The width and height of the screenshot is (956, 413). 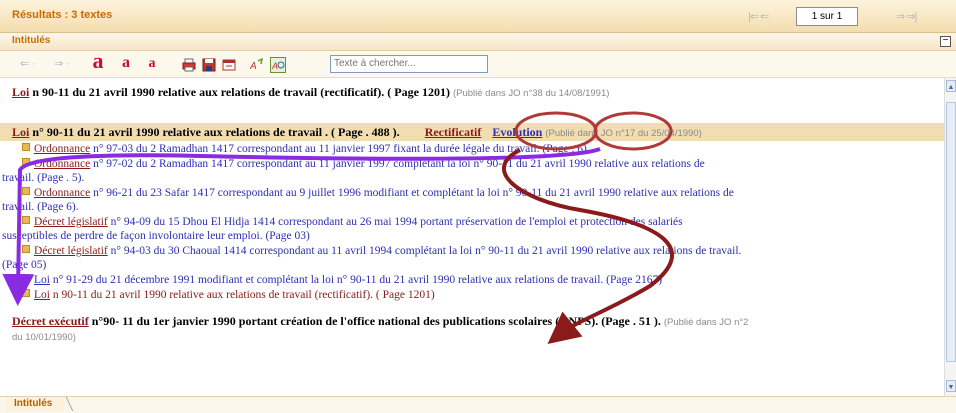 I want to click on save-icon, so click(x=209, y=65).